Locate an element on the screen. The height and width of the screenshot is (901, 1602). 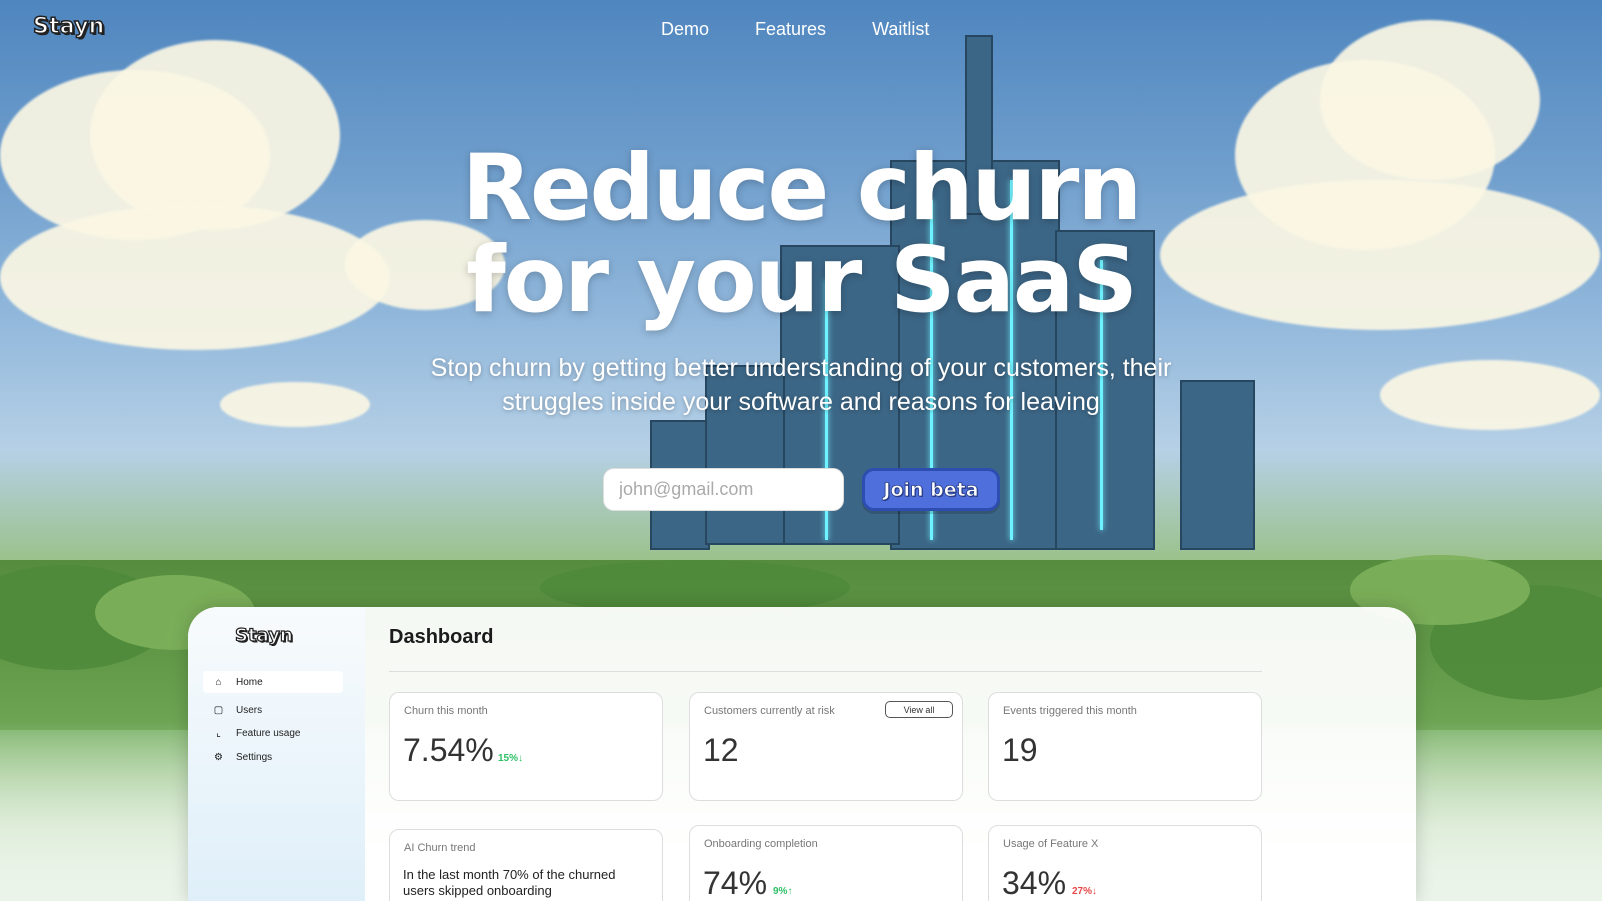
nav-demo-link: Demo is located at coordinates (685, 29).